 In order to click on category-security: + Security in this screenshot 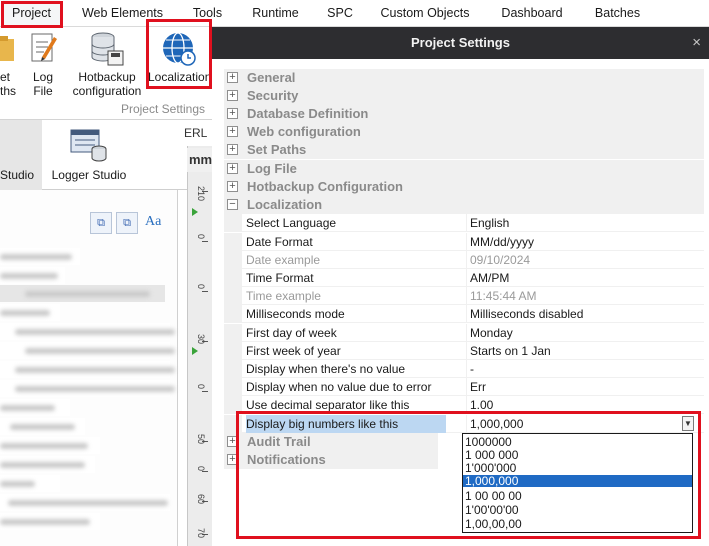, I will do `click(464, 96)`.